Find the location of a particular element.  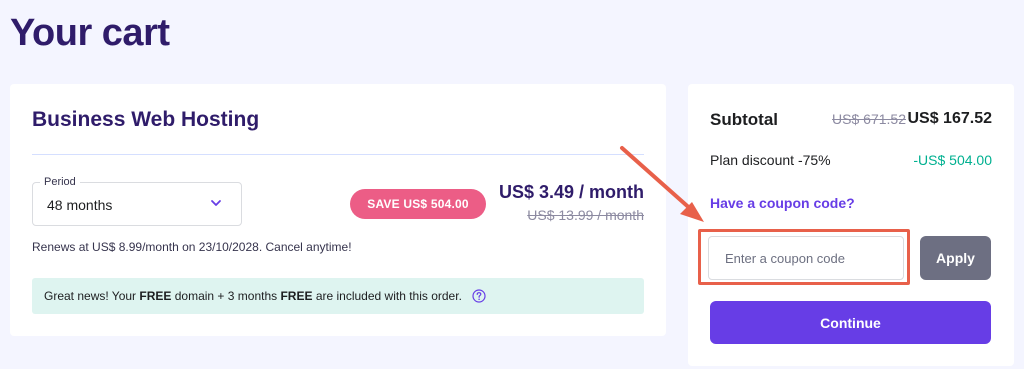

coupon-link: Have a coupon code? is located at coordinates (782, 203).